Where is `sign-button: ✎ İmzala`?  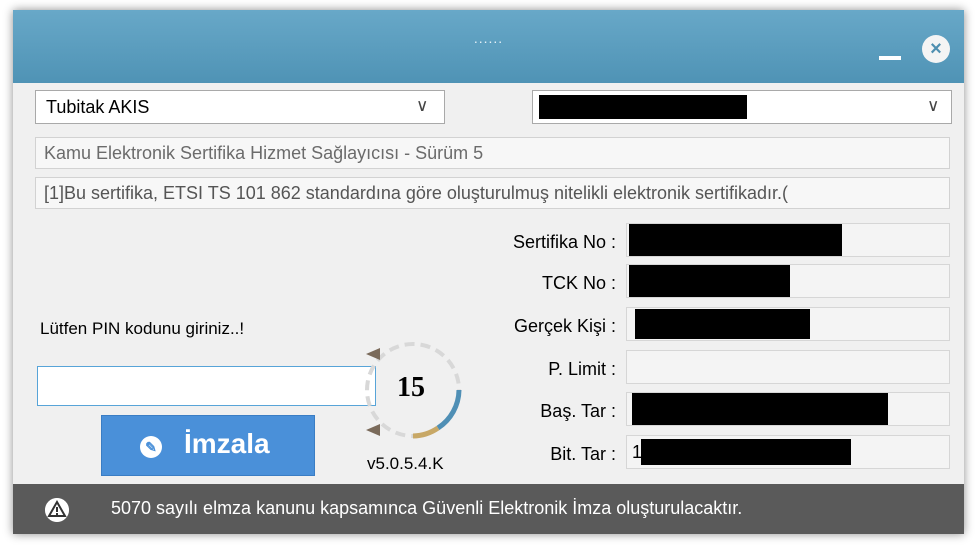
sign-button: ✎ İmzala is located at coordinates (208, 445).